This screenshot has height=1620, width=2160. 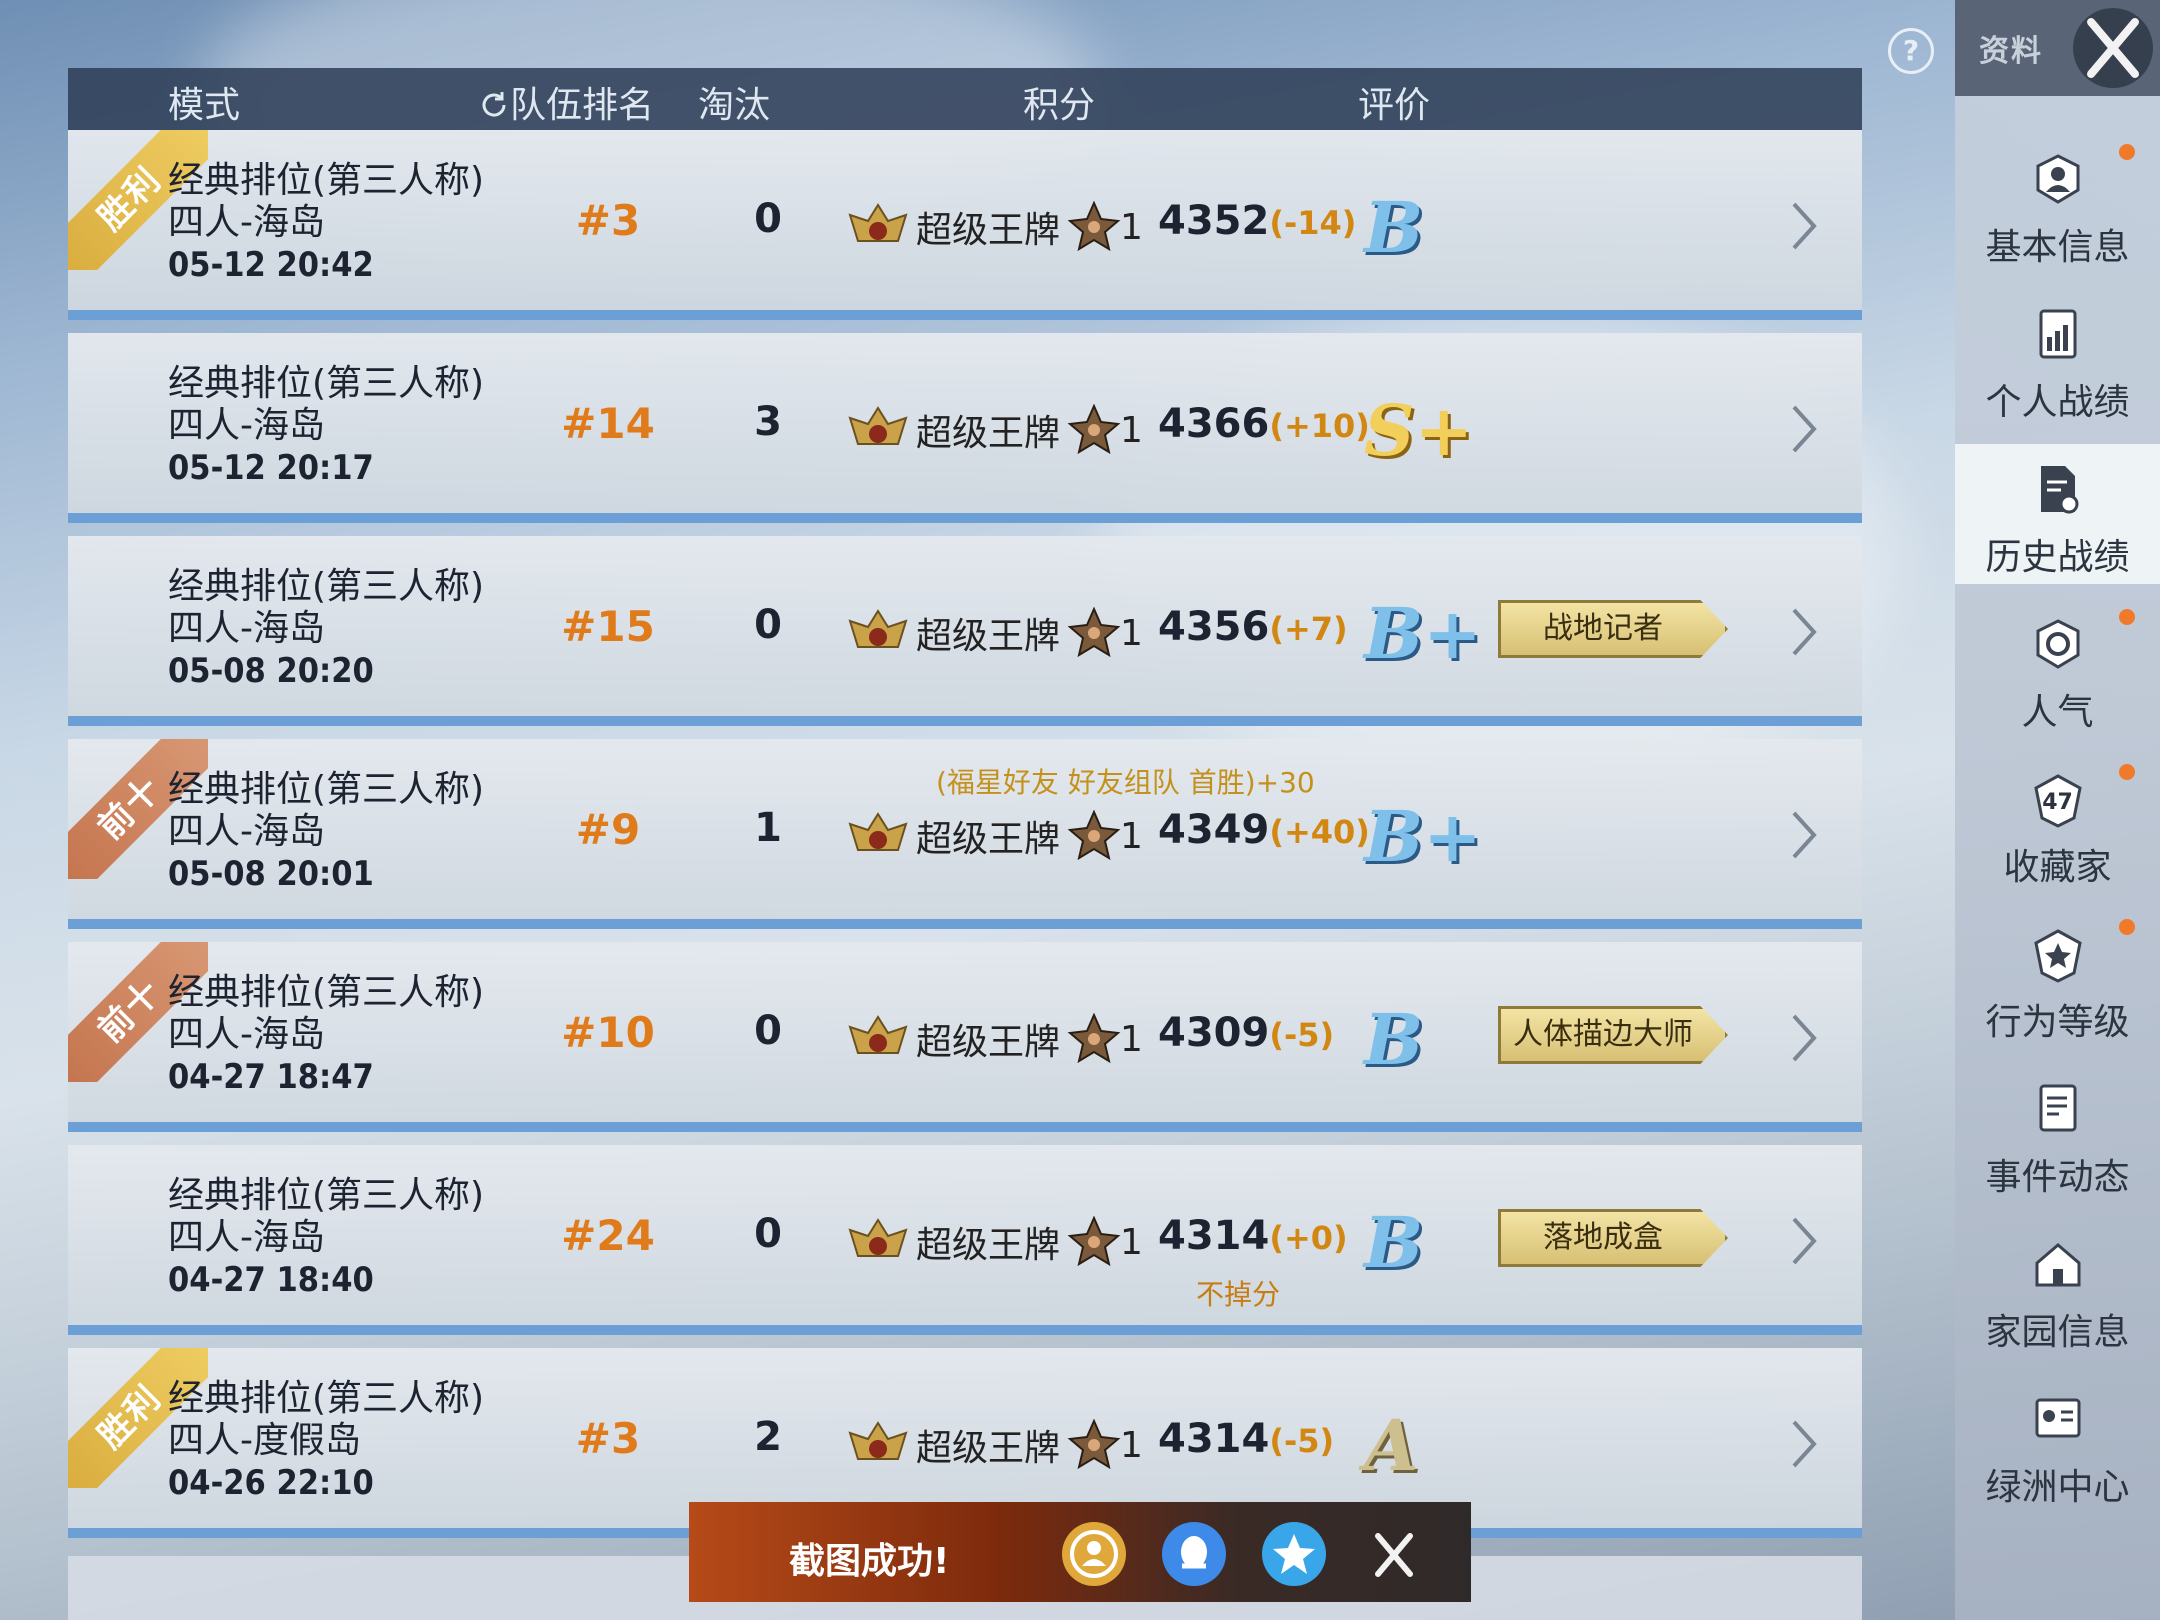 I want to click on qq-share-icon, so click(x=1194, y=1554).